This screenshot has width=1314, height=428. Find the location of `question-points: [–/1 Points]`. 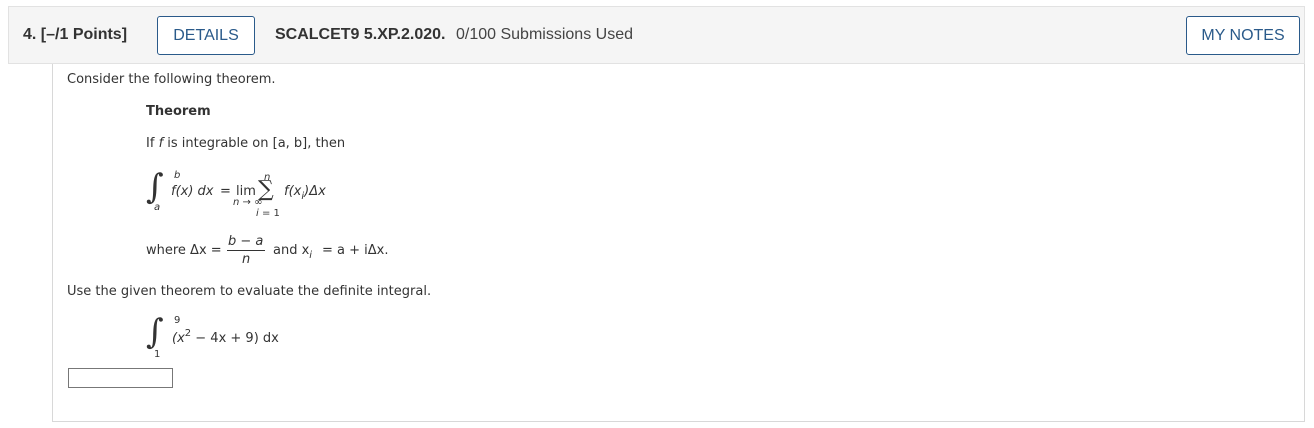

question-points: [–/1 Points] is located at coordinates (84, 34).